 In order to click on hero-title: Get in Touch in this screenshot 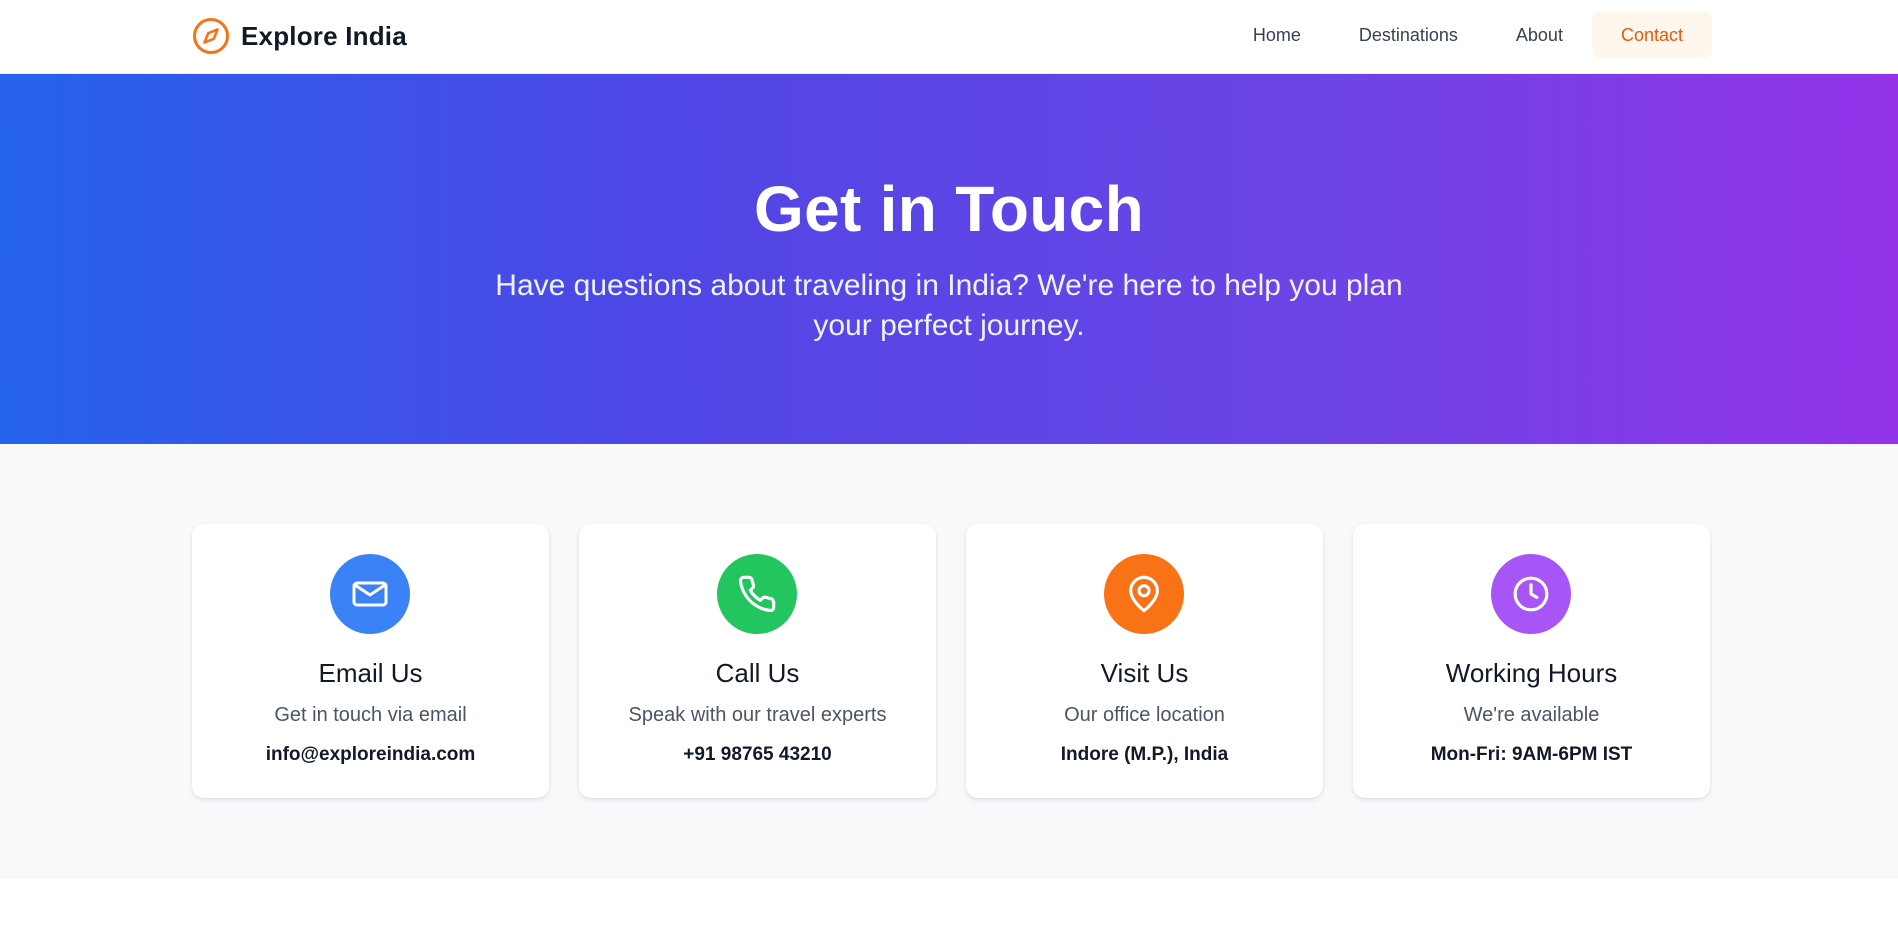, I will do `click(949, 209)`.